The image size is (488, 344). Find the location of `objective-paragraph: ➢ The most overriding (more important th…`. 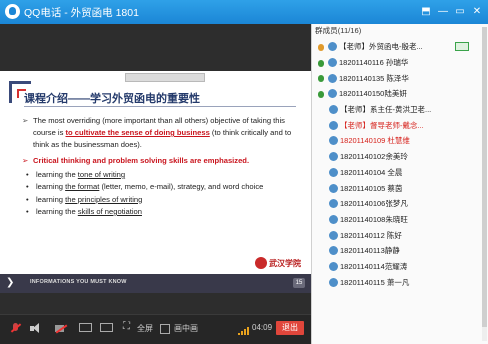

objective-paragraph: ➢ The most overriding (more important th… is located at coordinates (162, 133).